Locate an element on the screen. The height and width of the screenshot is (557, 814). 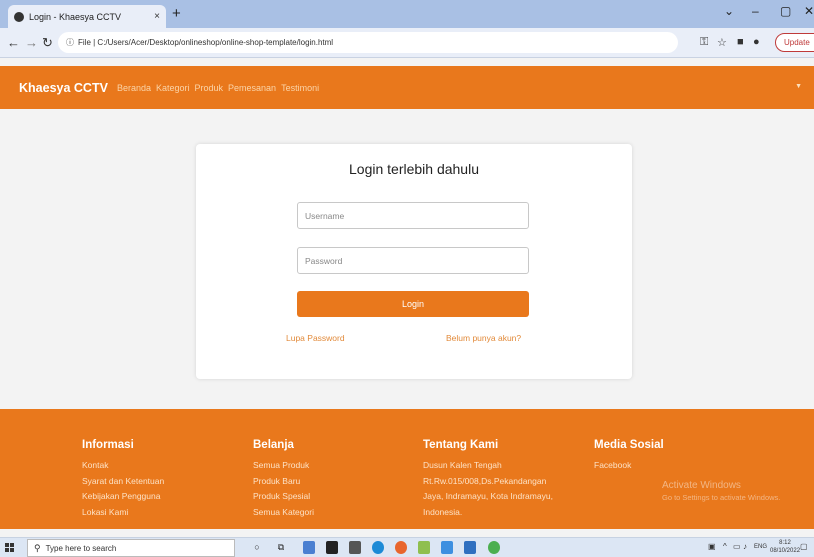
username-input is located at coordinates (413, 215).